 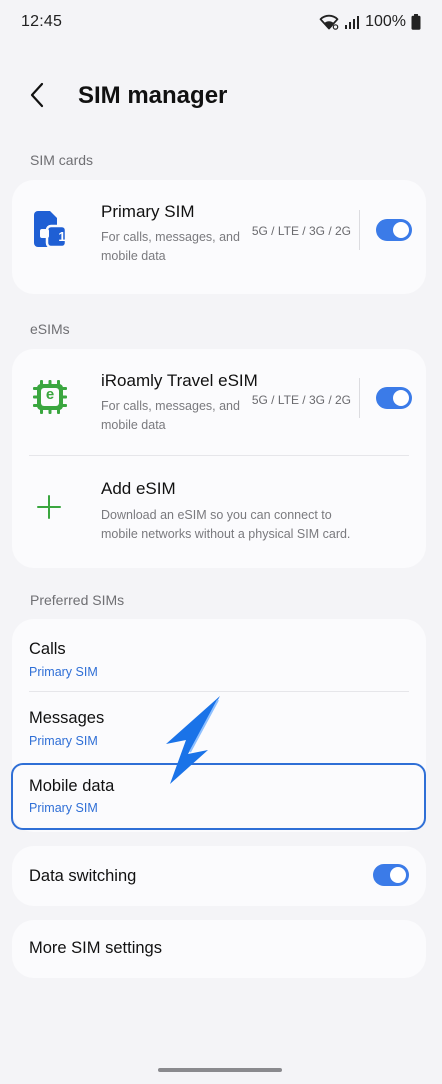 What do you see at coordinates (63, 672) in the screenshot?
I see `preferred-calls-value: Primary SIM` at bounding box center [63, 672].